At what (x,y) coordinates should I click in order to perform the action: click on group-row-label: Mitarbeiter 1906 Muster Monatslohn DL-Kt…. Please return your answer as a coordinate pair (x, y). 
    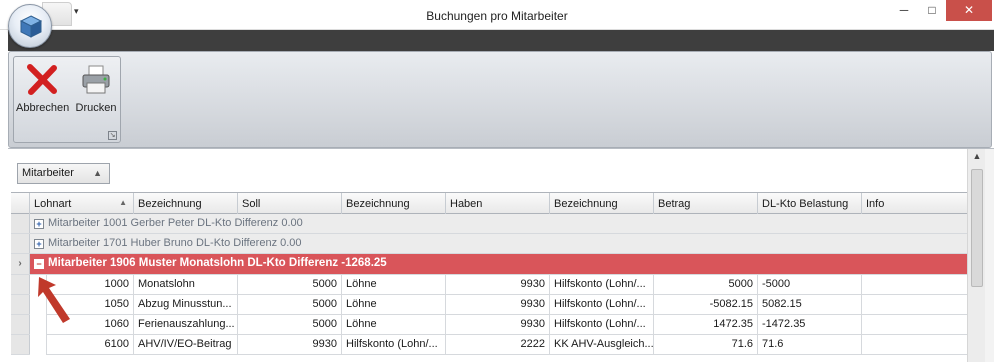
    Looking at the image, I should click on (217, 263).